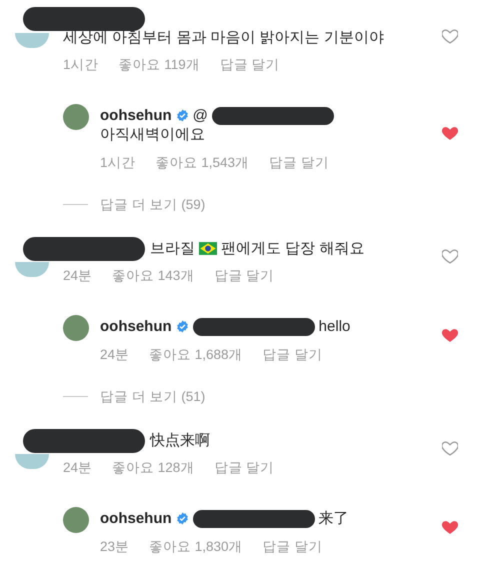 This screenshot has height=571, width=480. Describe the element at coordinates (153, 467) in the screenshot. I see `likes-count-link: 좋아요 128개` at that location.